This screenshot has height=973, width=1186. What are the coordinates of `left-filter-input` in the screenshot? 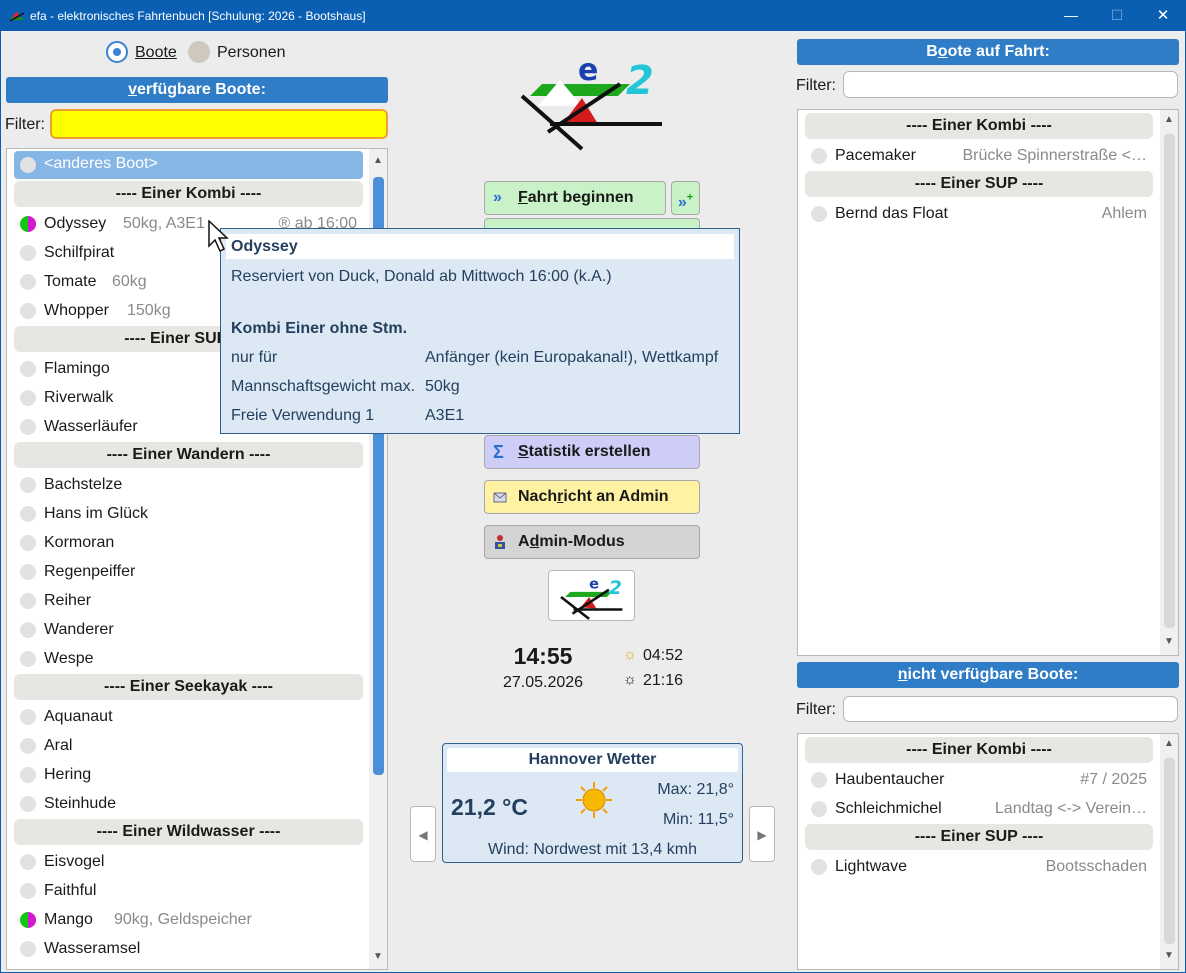 It's located at (219, 124).